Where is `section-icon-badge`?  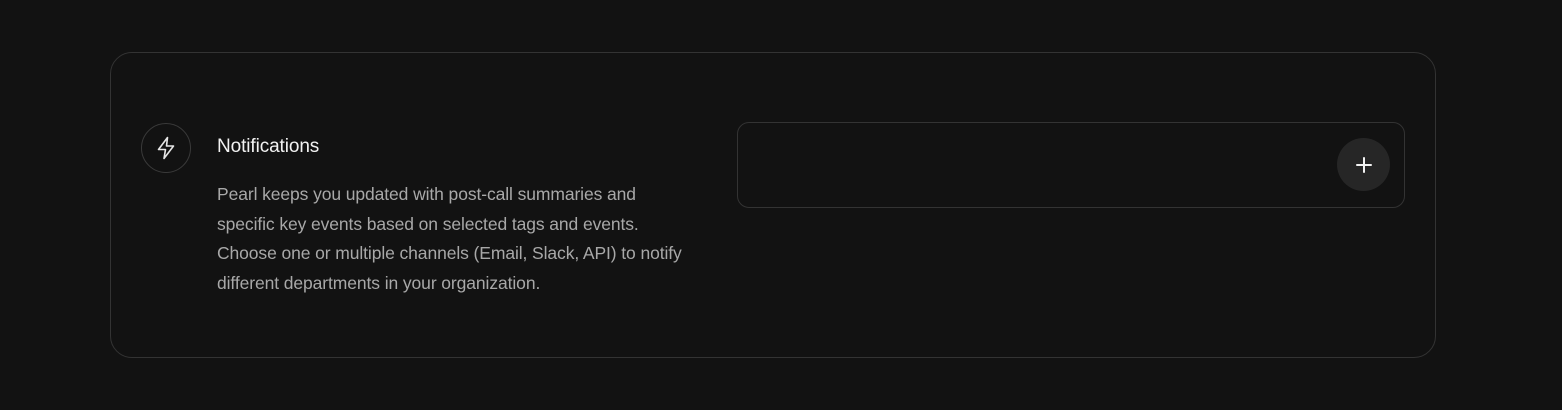
section-icon-badge is located at coordinates (166, 148).